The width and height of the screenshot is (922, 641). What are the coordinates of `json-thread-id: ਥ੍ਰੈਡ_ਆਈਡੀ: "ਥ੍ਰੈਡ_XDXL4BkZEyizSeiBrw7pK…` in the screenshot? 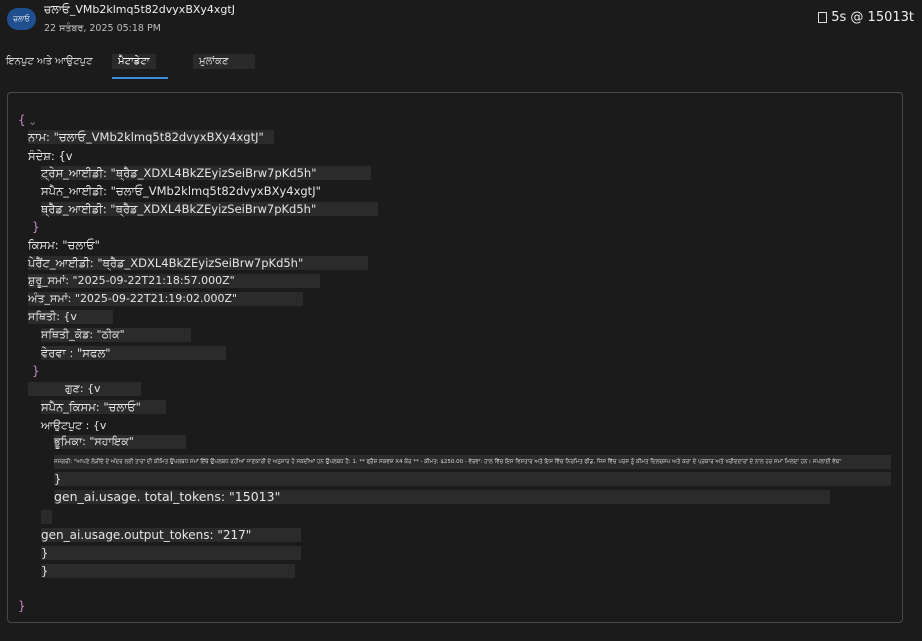 It's located at (209, 209).